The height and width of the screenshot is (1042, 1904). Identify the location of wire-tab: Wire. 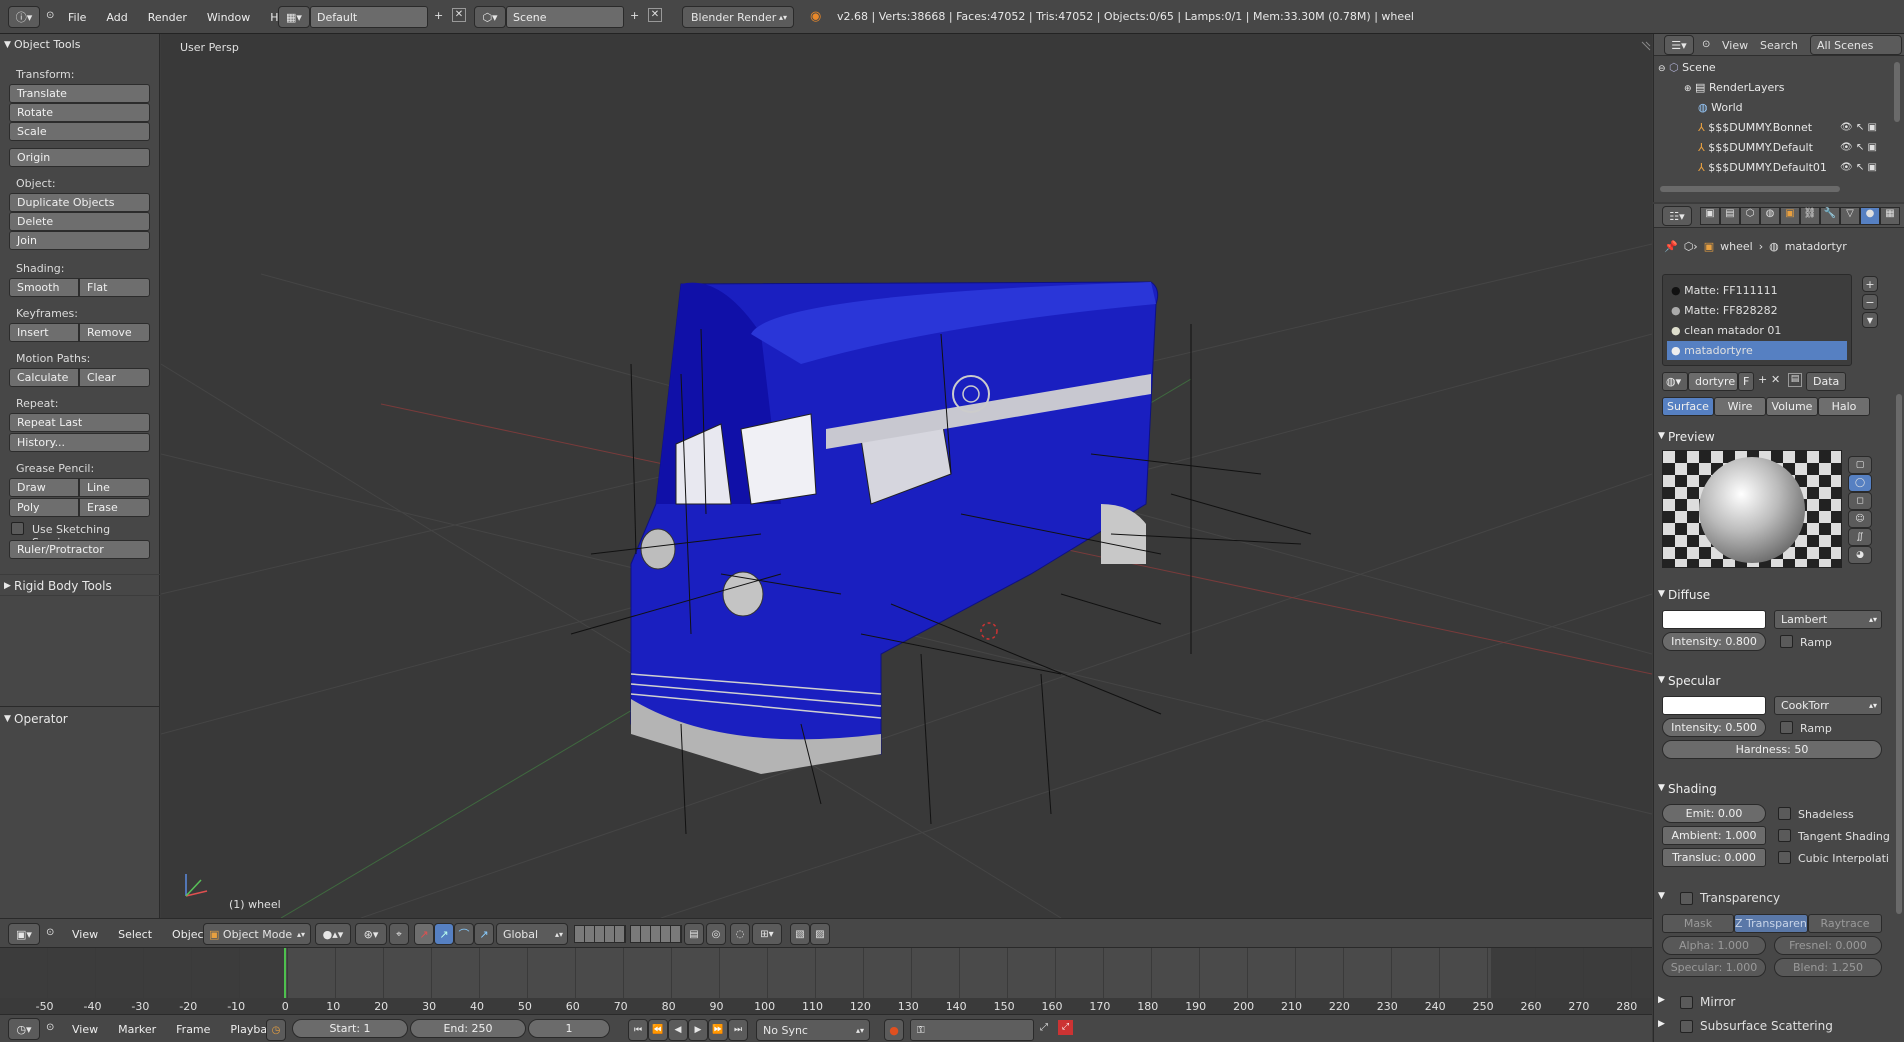
(1740, 406).